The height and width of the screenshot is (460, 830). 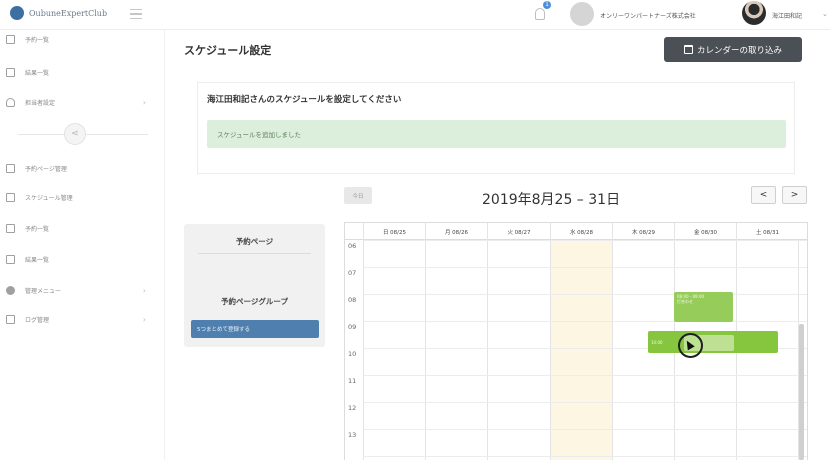 I want to click on page-icon, so click(x=10, y=168).